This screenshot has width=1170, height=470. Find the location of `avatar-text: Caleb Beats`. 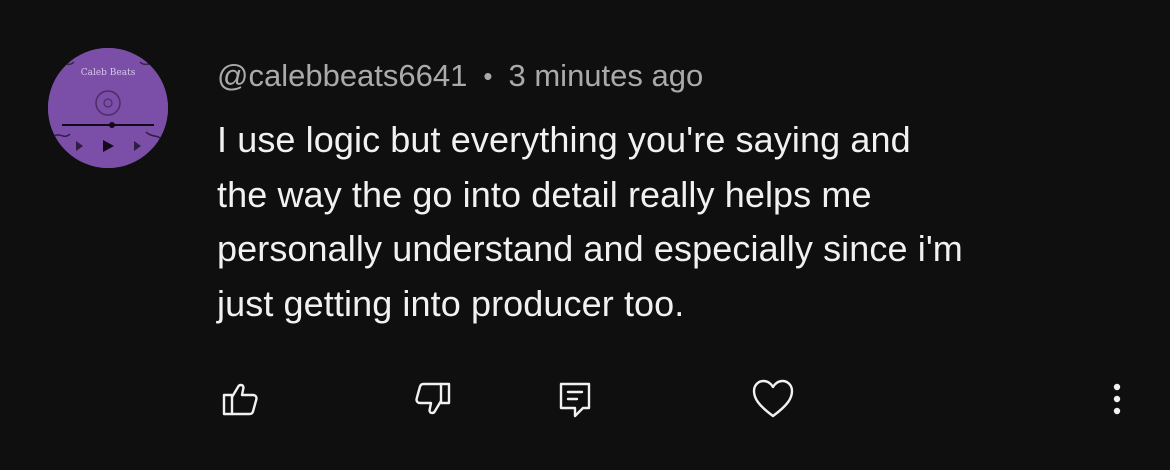

avatar-text: Caleb Beats is located at coordinates (108, 73).